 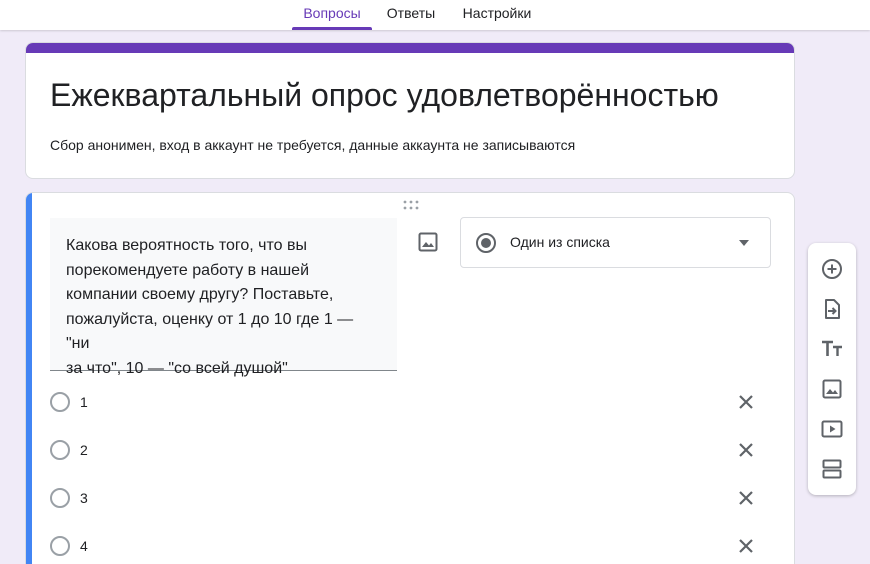 I want to click on option-row: 1, so click(x=410, y=403).